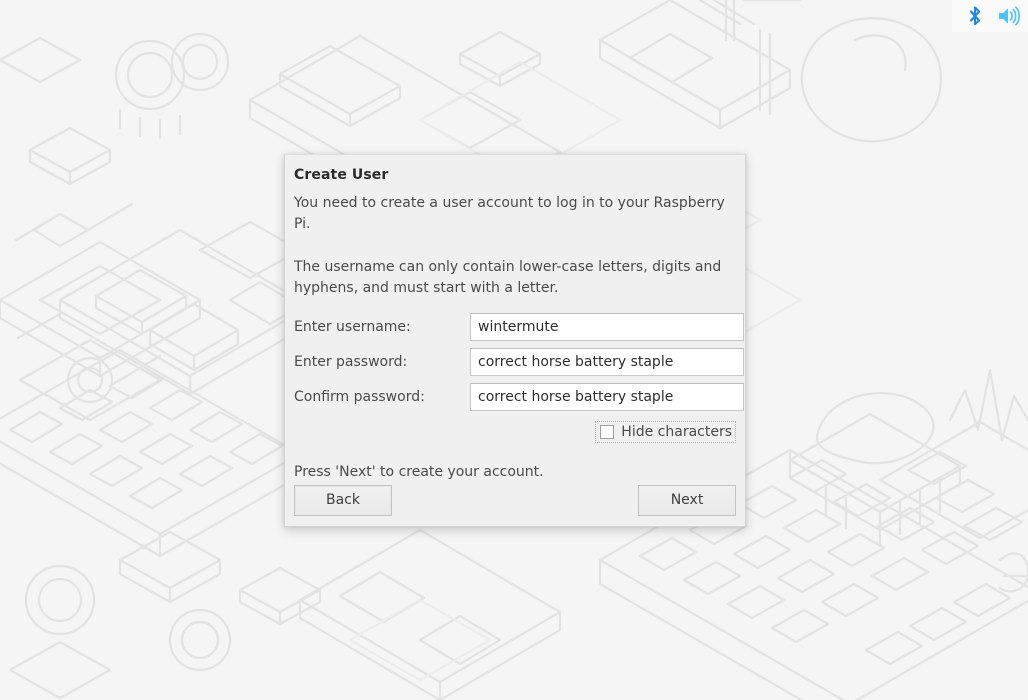 The image size is (1028, 700). What do you see at coordinates (351, 362) in the screenshot?
I see `password-label: Enter password:` at bounding box center [351, 362].